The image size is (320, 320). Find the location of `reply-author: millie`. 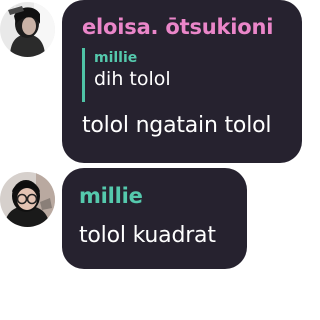

reply-author: millie is located at coordinates (116, 58).